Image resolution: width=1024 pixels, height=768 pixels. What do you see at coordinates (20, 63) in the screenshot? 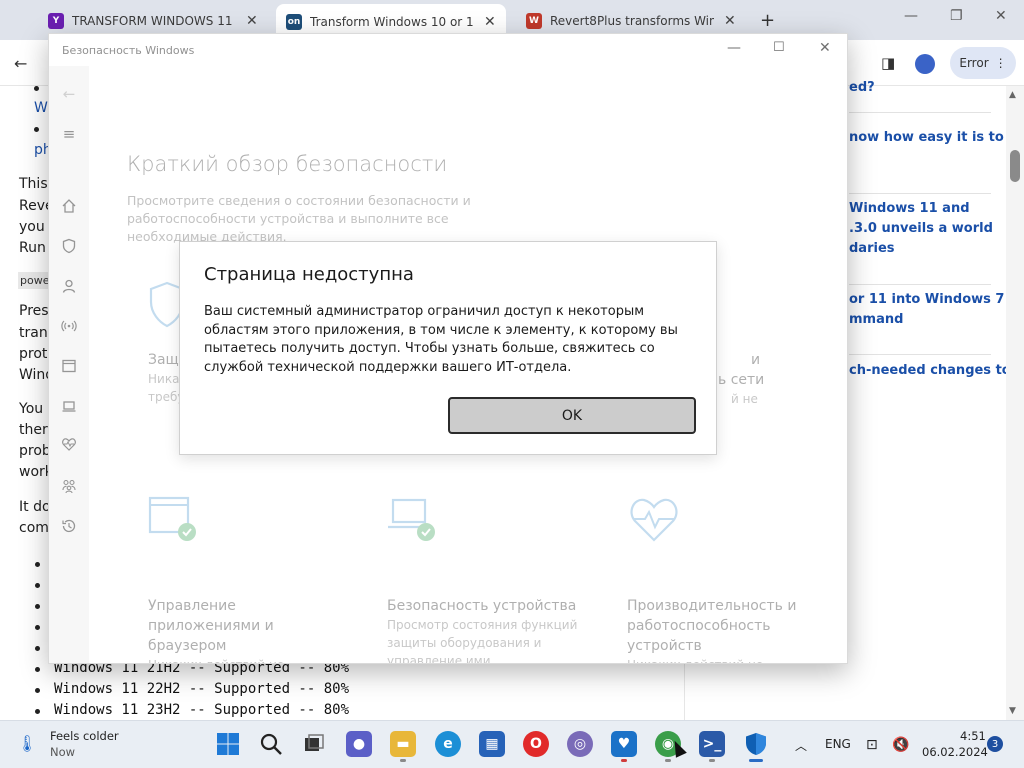
I see `back-arrow-icon: ←` at bounding box center [20, 63].